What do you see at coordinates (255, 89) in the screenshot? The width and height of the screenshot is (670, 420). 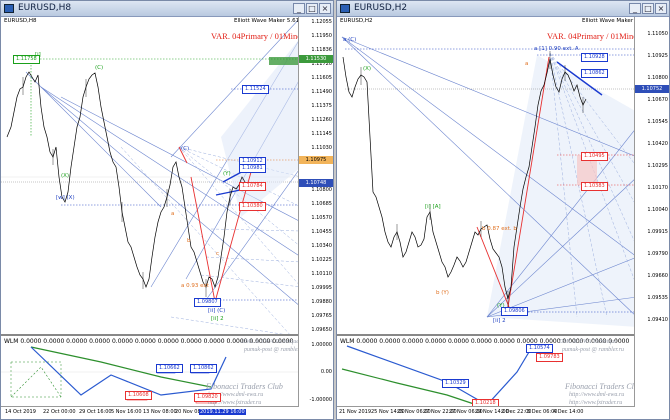 I see `level-box: 1.11524` at bounding box center [255, 89].